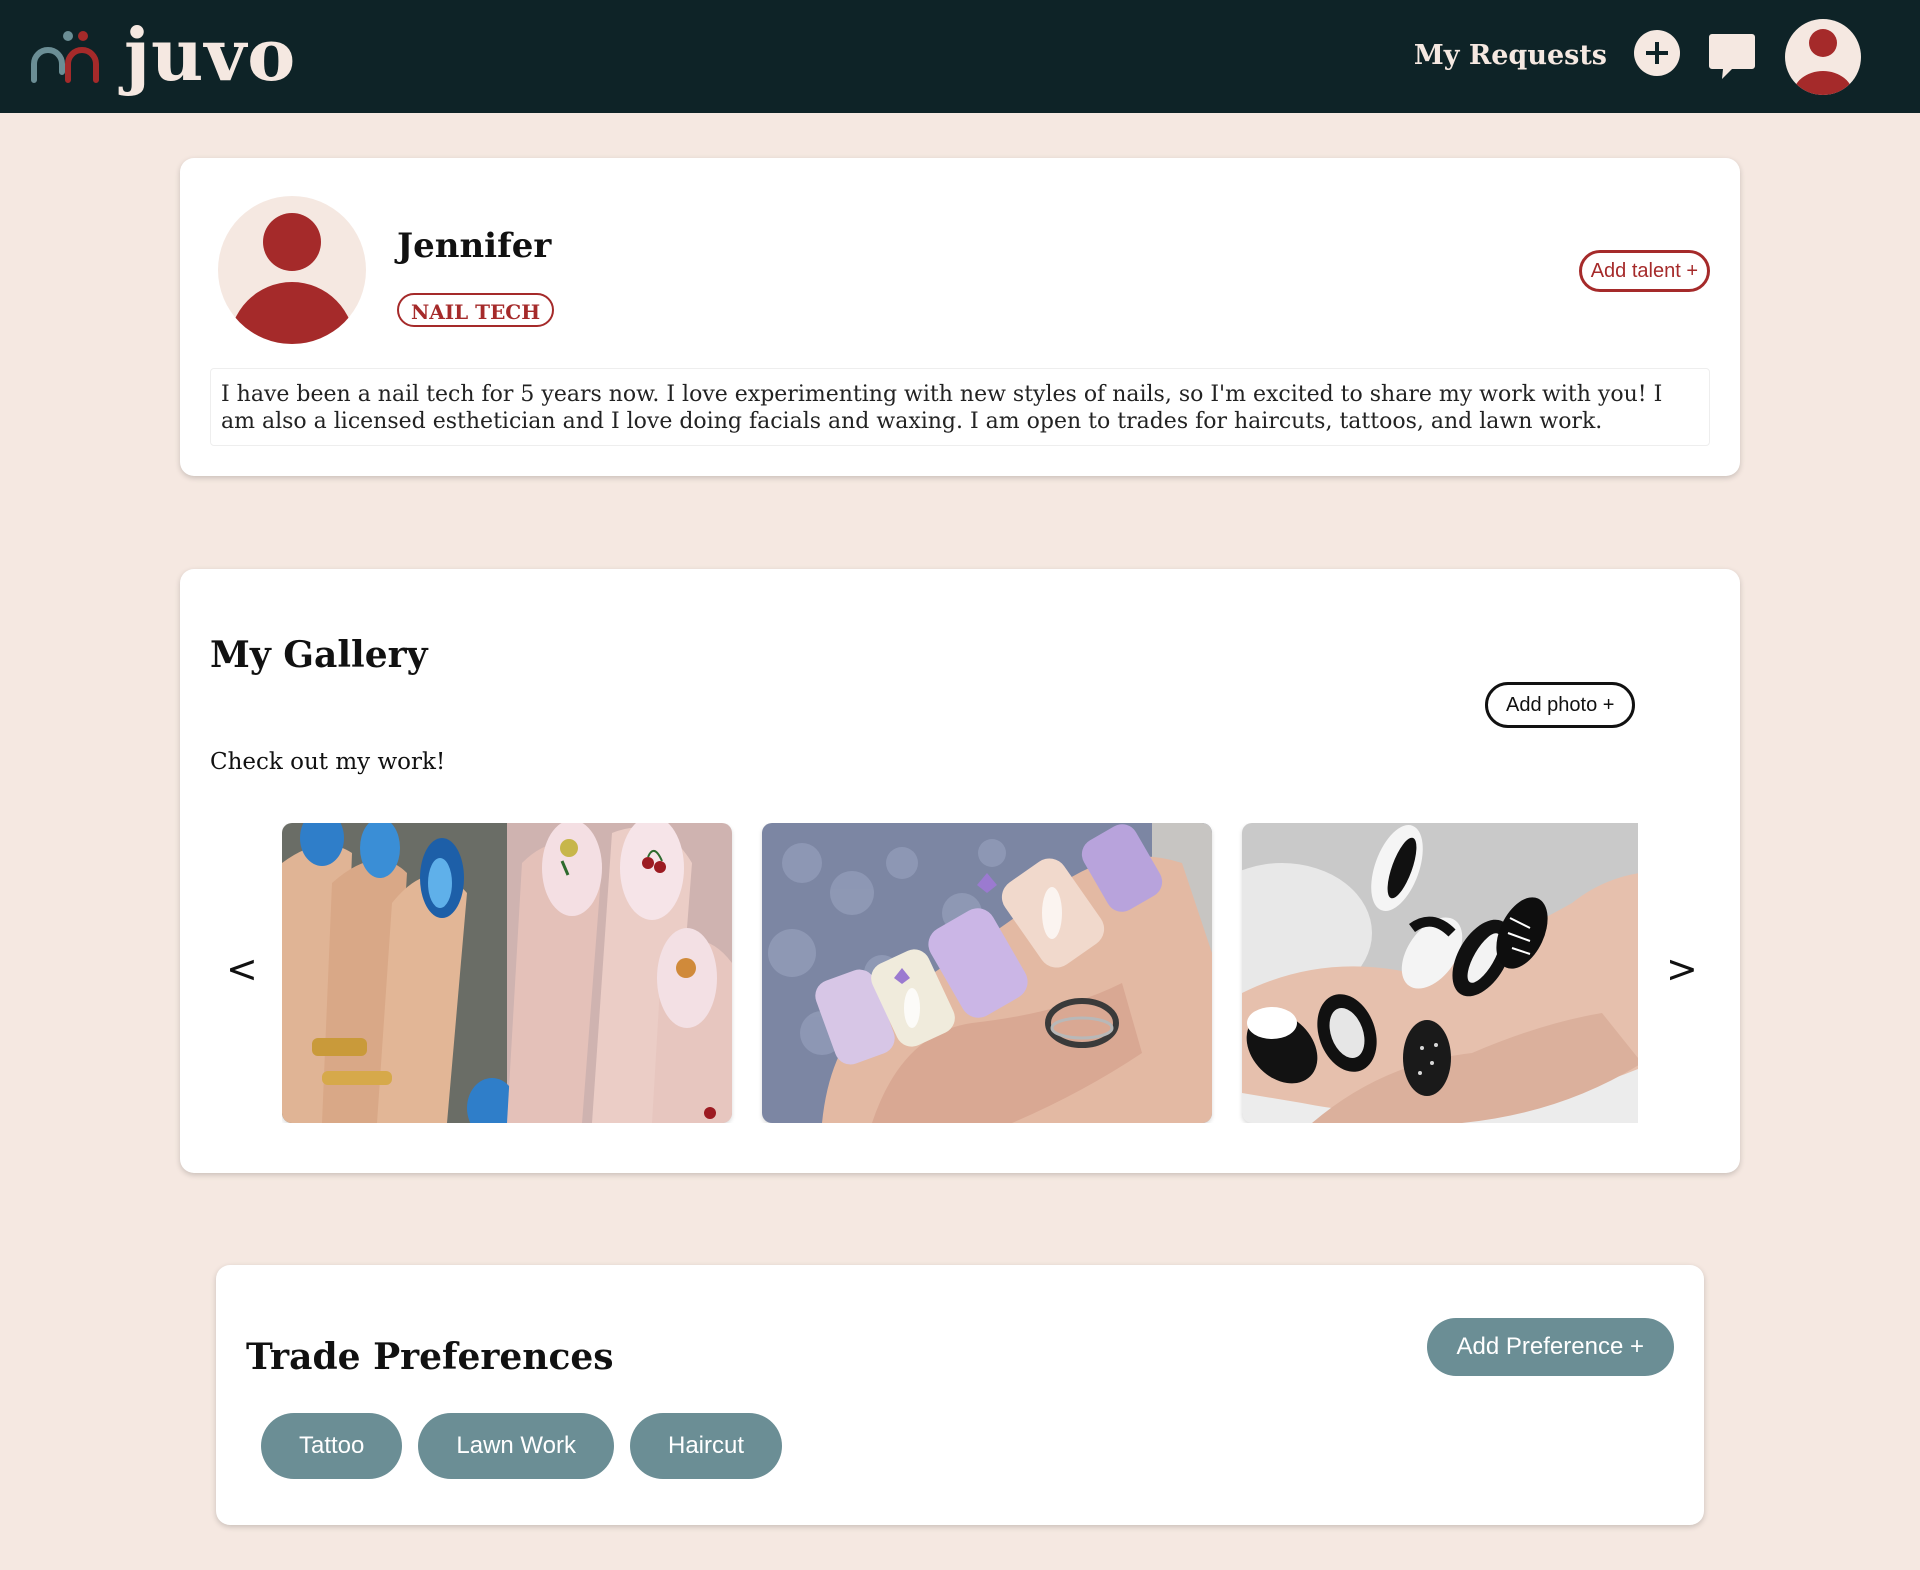 Image resolution: width=1920 pixels, height=1570 pixels. I want to click on add-photo-button: Add photo +, so click(1560, 705).